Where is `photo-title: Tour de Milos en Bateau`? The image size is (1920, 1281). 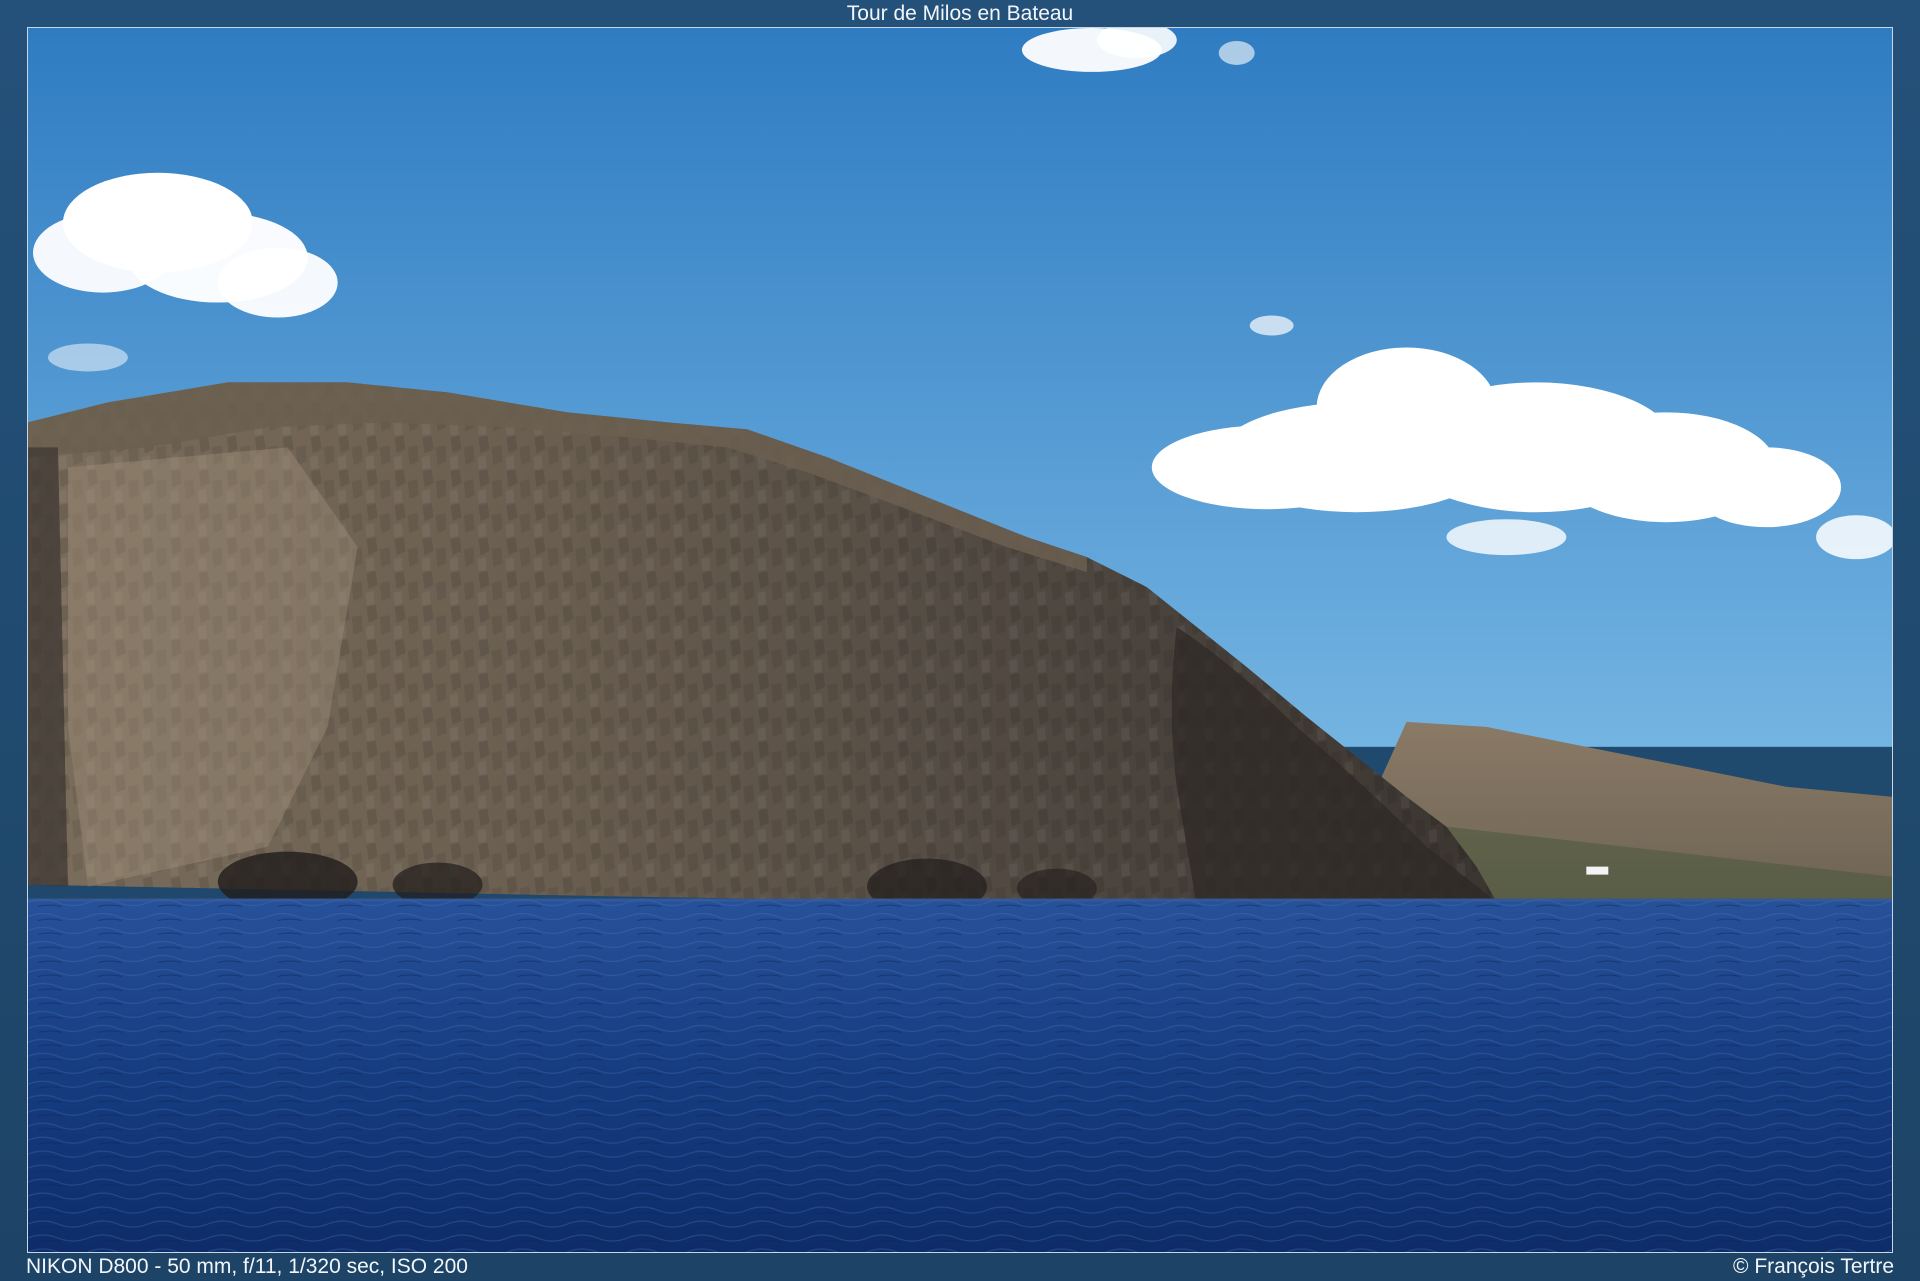 photo-title: Tour de Milos en Bateau is located at coordinates (960, 13).